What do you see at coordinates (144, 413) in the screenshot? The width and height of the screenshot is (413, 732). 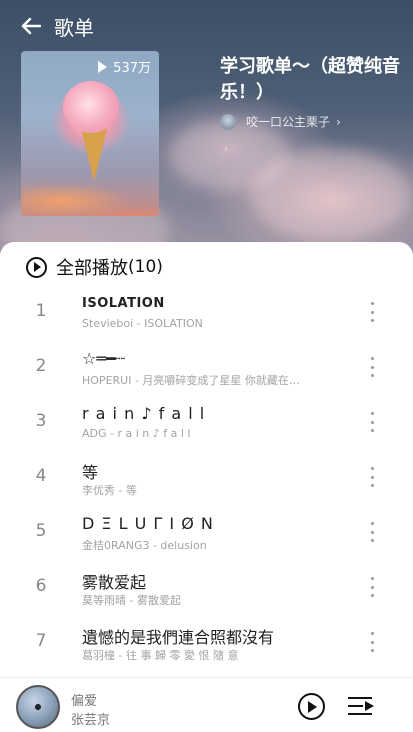 I see `song-title: r a i n ♪ f a l l` at bounding box center [144, 413].